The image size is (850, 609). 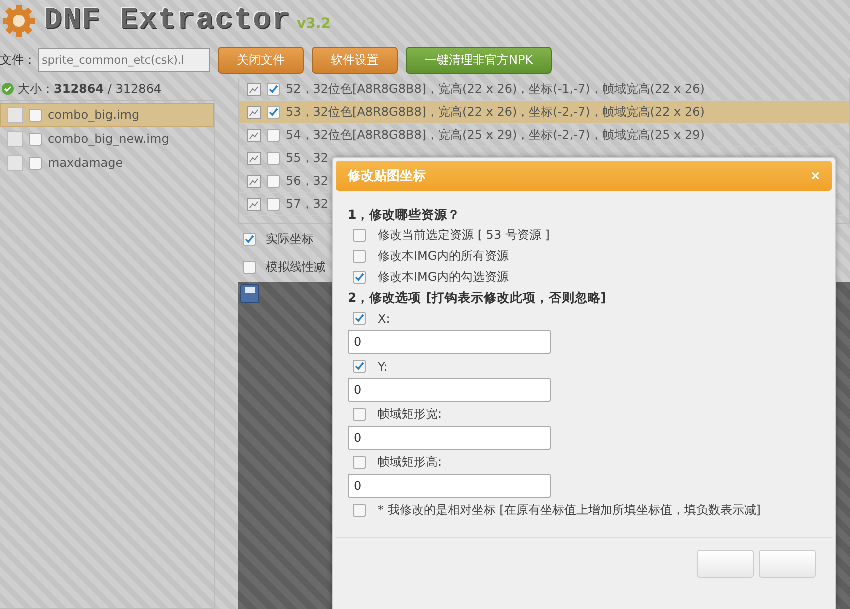 I want to click on toolbar-button: 一键清理非官方NPK, so click(x=479, y=60).